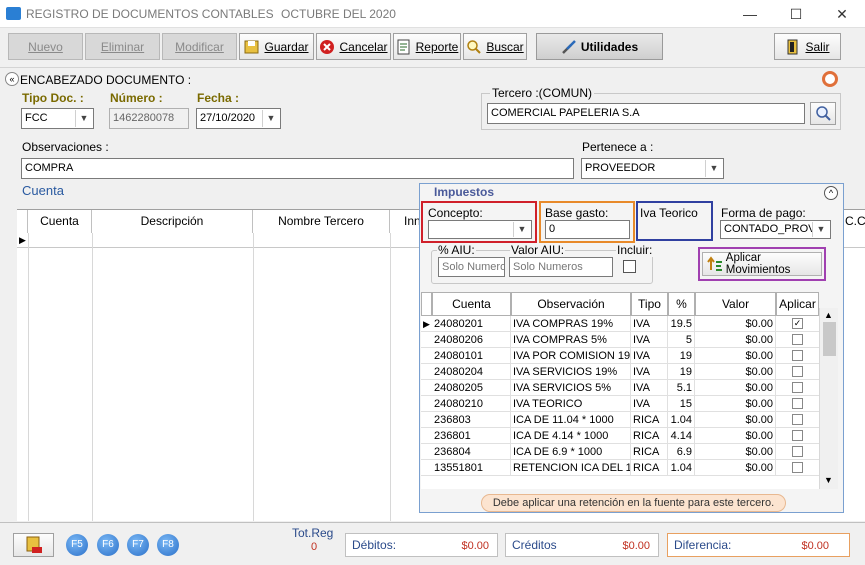  What do you see at coordinates (620, 388) in the screenshot?
I see `table-row: 24080205 IVA SERVICIOS 5% IVA 5.1 $0.00` at bounding box center [620, 388].